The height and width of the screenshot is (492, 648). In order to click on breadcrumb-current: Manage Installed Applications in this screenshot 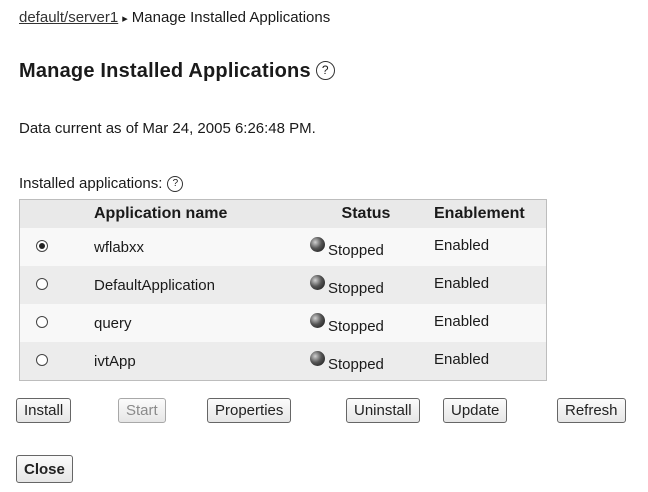, I will do `click(231, 17)`.